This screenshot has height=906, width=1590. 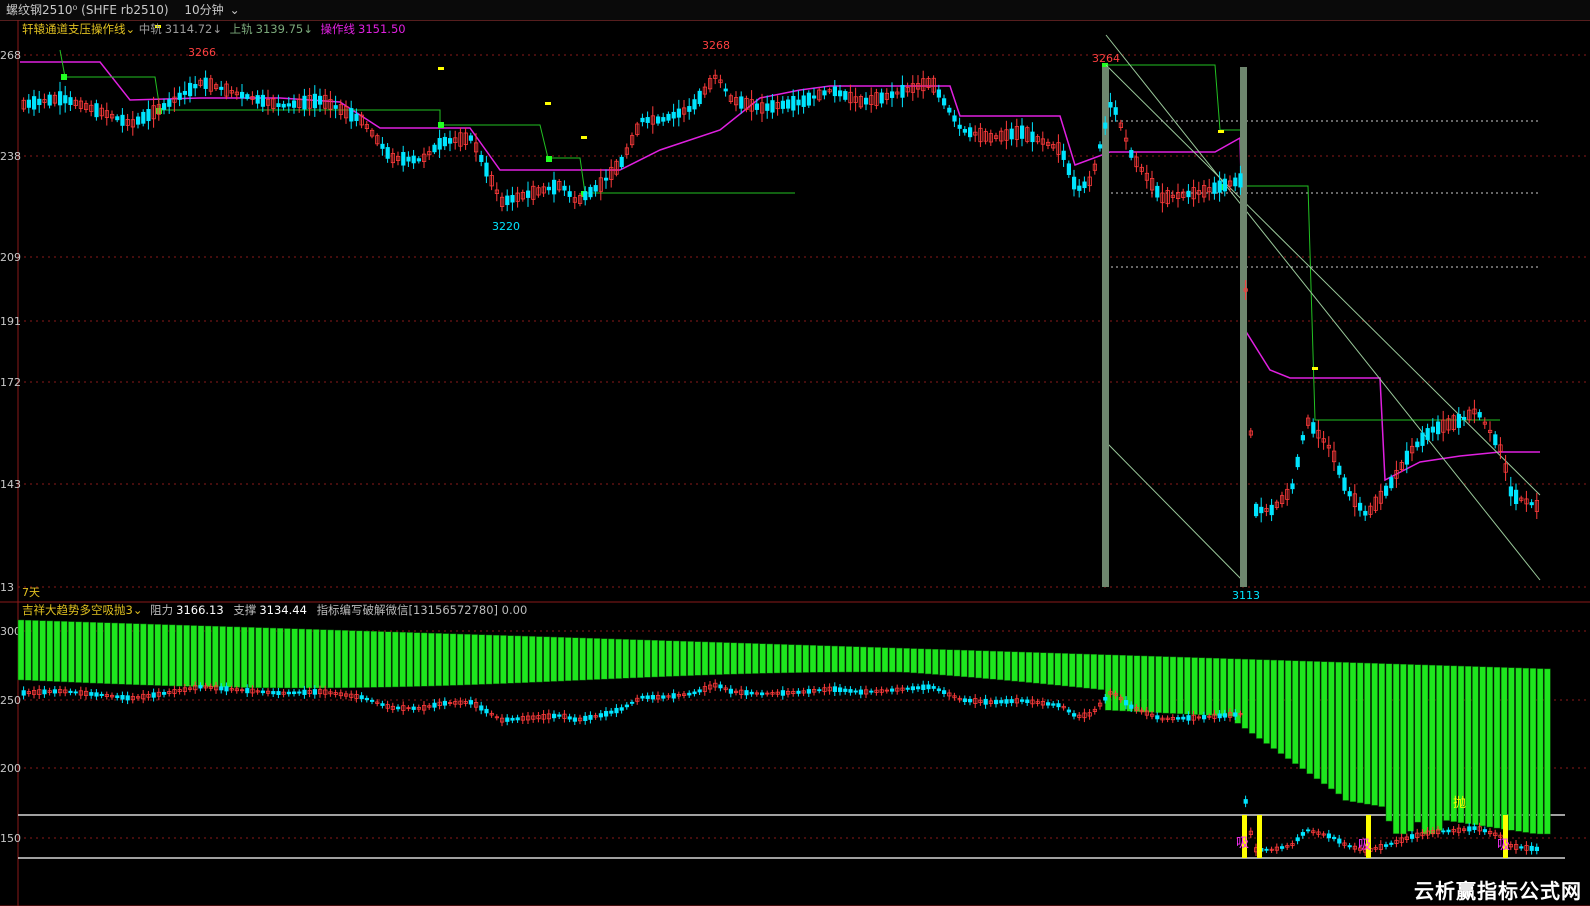 I want to click on mid-label: 中轨, so click(x=150, y=29).